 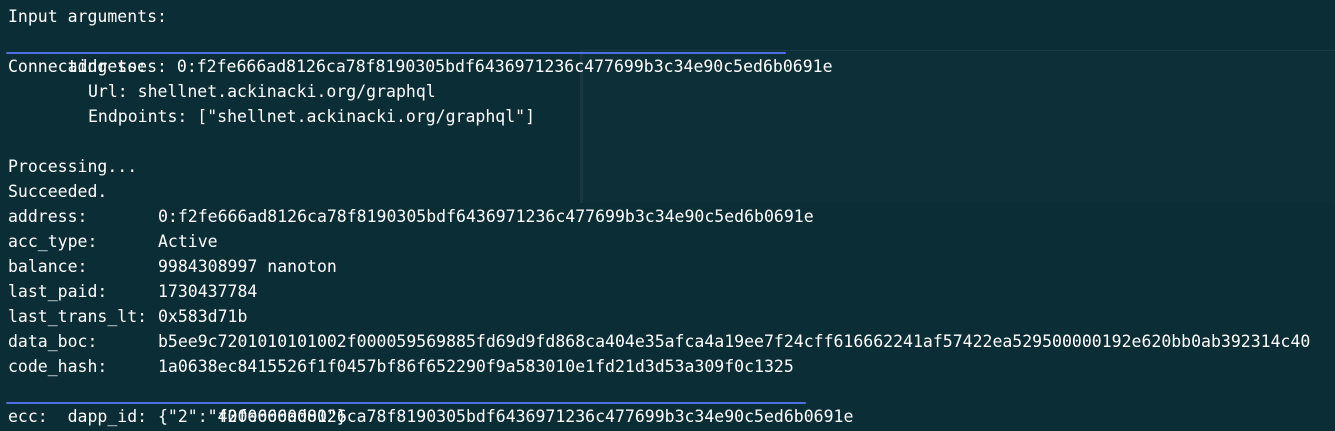 What do you see at coordinates (58, 191) in the screenshot?
I see `succeeded-line: Succeeded.` at bounding box center [58, 191].